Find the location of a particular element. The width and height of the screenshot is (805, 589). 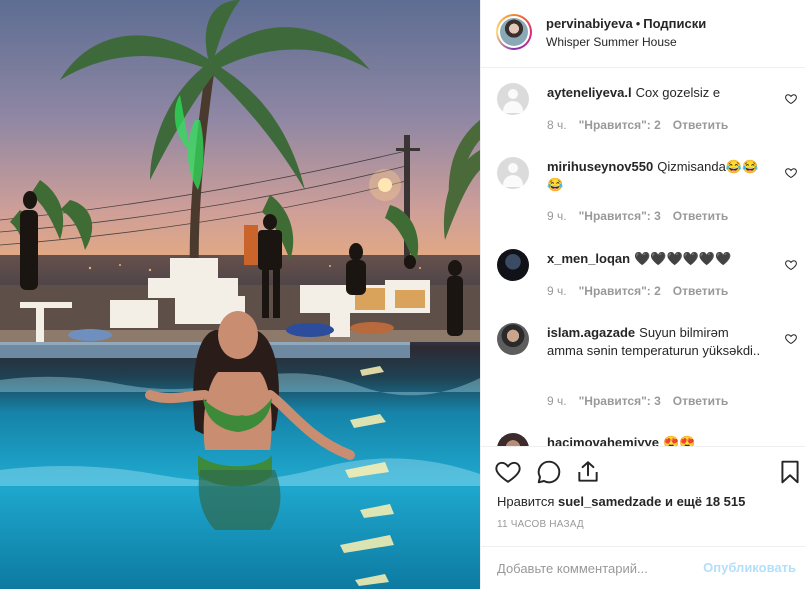

comment-body: 😍😍 is located at coordinates (679, 440).